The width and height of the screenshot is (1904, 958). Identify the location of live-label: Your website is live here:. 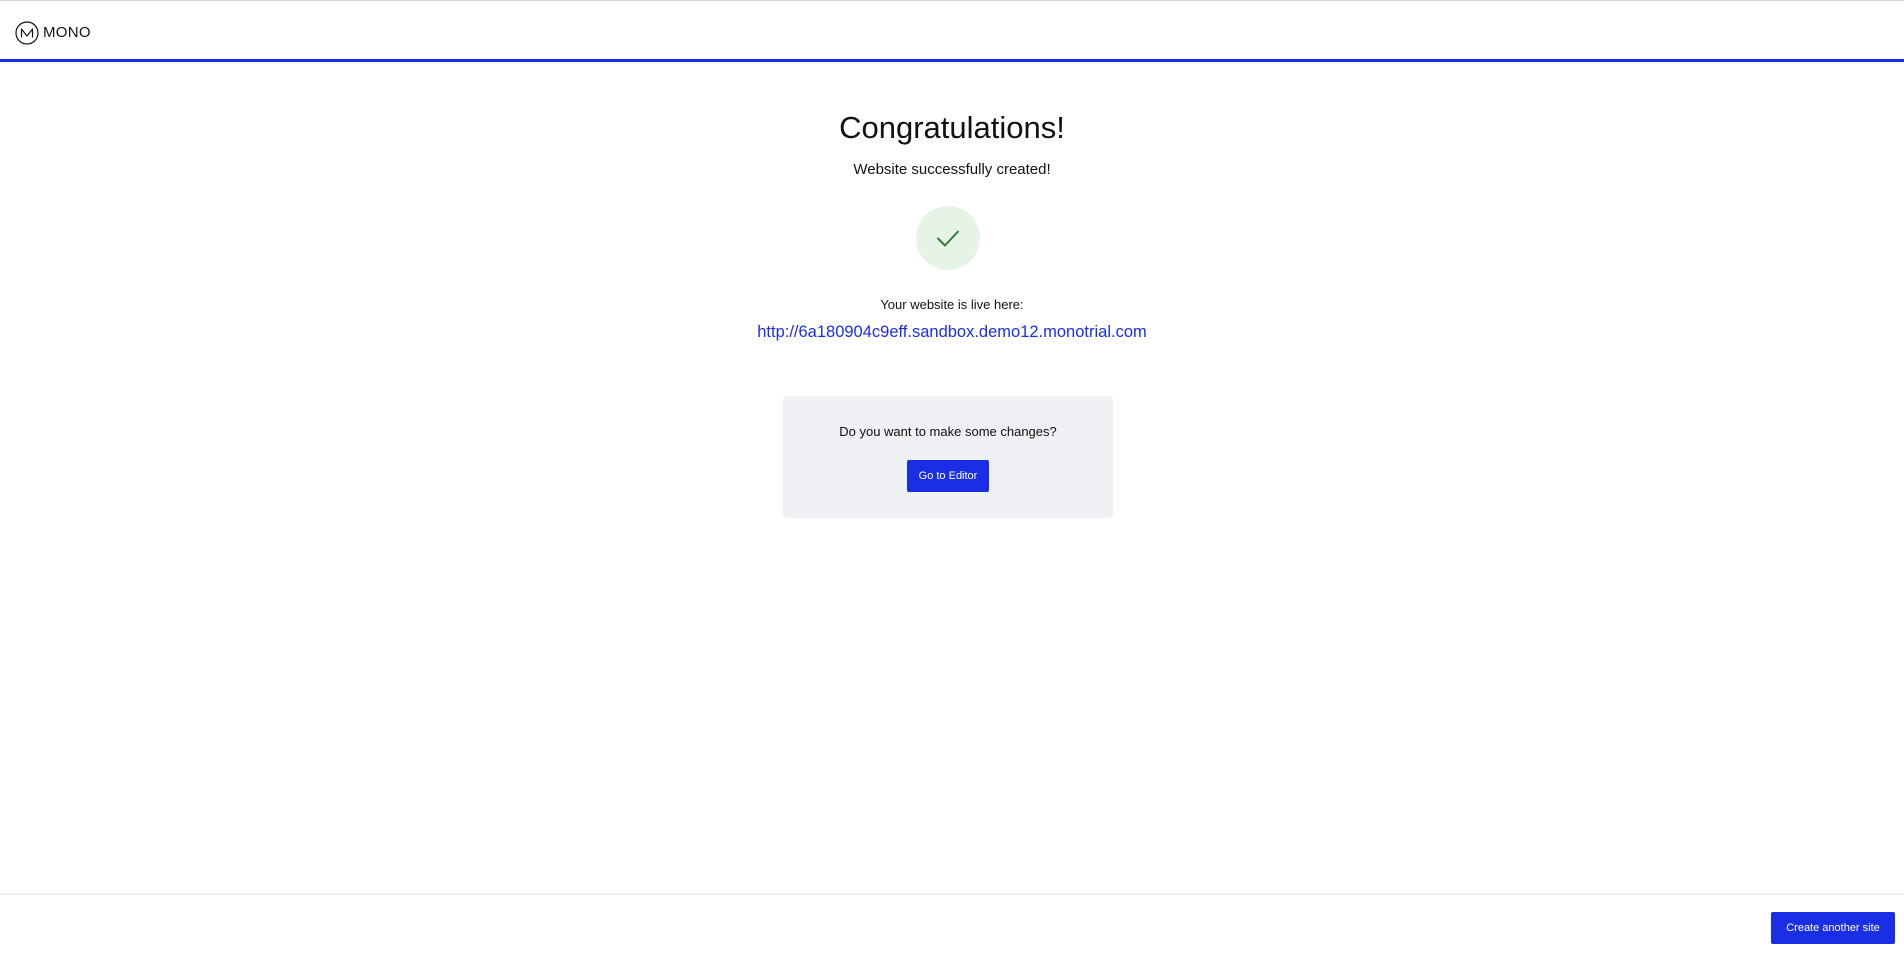
(952, 304).